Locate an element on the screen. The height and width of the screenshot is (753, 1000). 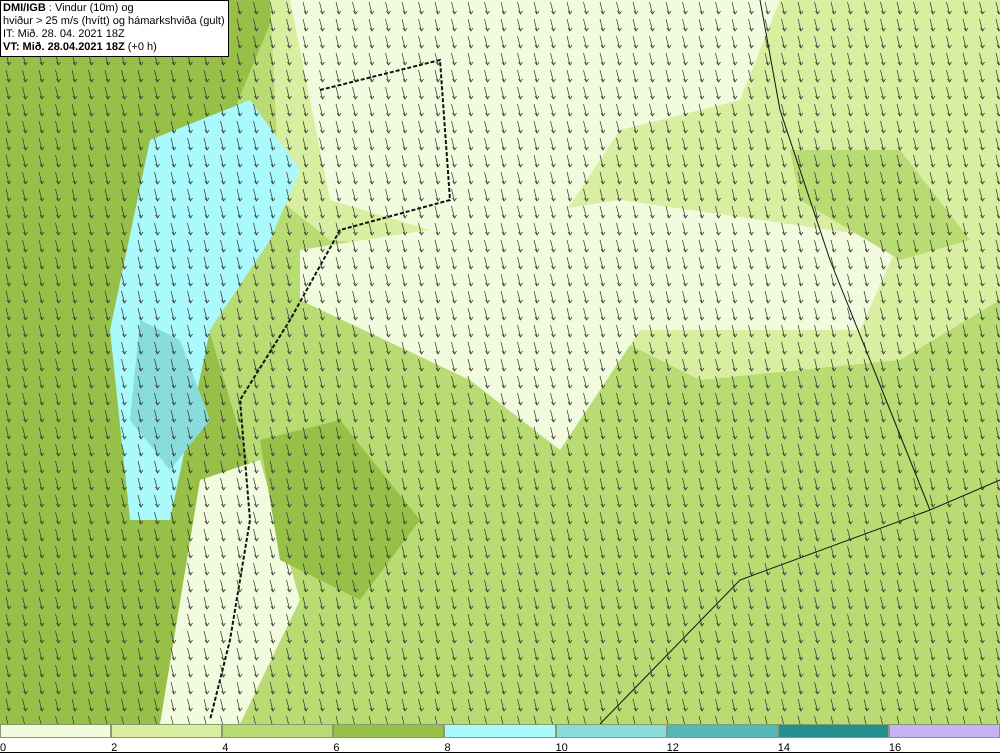
header-line: hviður > 25 m/s (hvítt) og hámarkshviða (gult) is located at coordinates (114, 21).